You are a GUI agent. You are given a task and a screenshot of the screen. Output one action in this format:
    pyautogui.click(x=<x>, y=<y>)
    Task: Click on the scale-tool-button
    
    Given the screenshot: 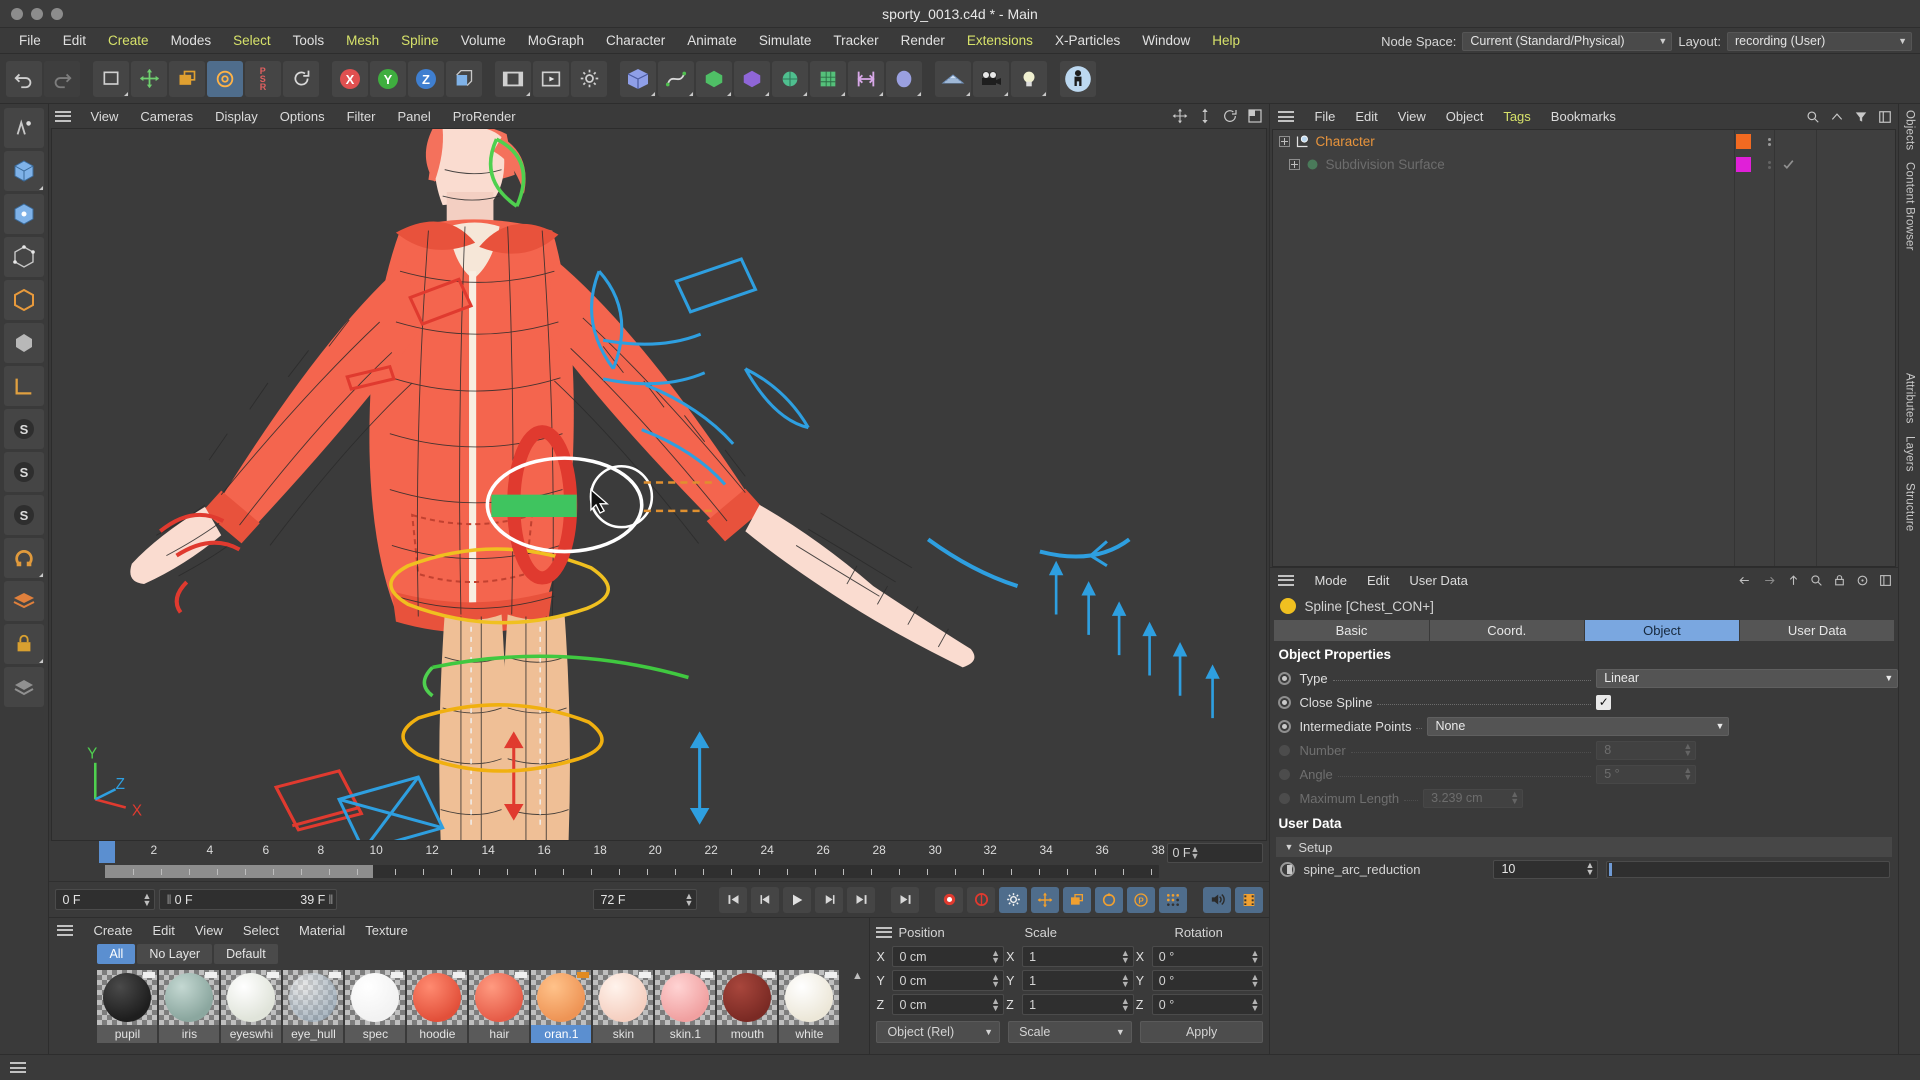 What is the action you would take?
    pyautogui.click(x=187, y=78)
    